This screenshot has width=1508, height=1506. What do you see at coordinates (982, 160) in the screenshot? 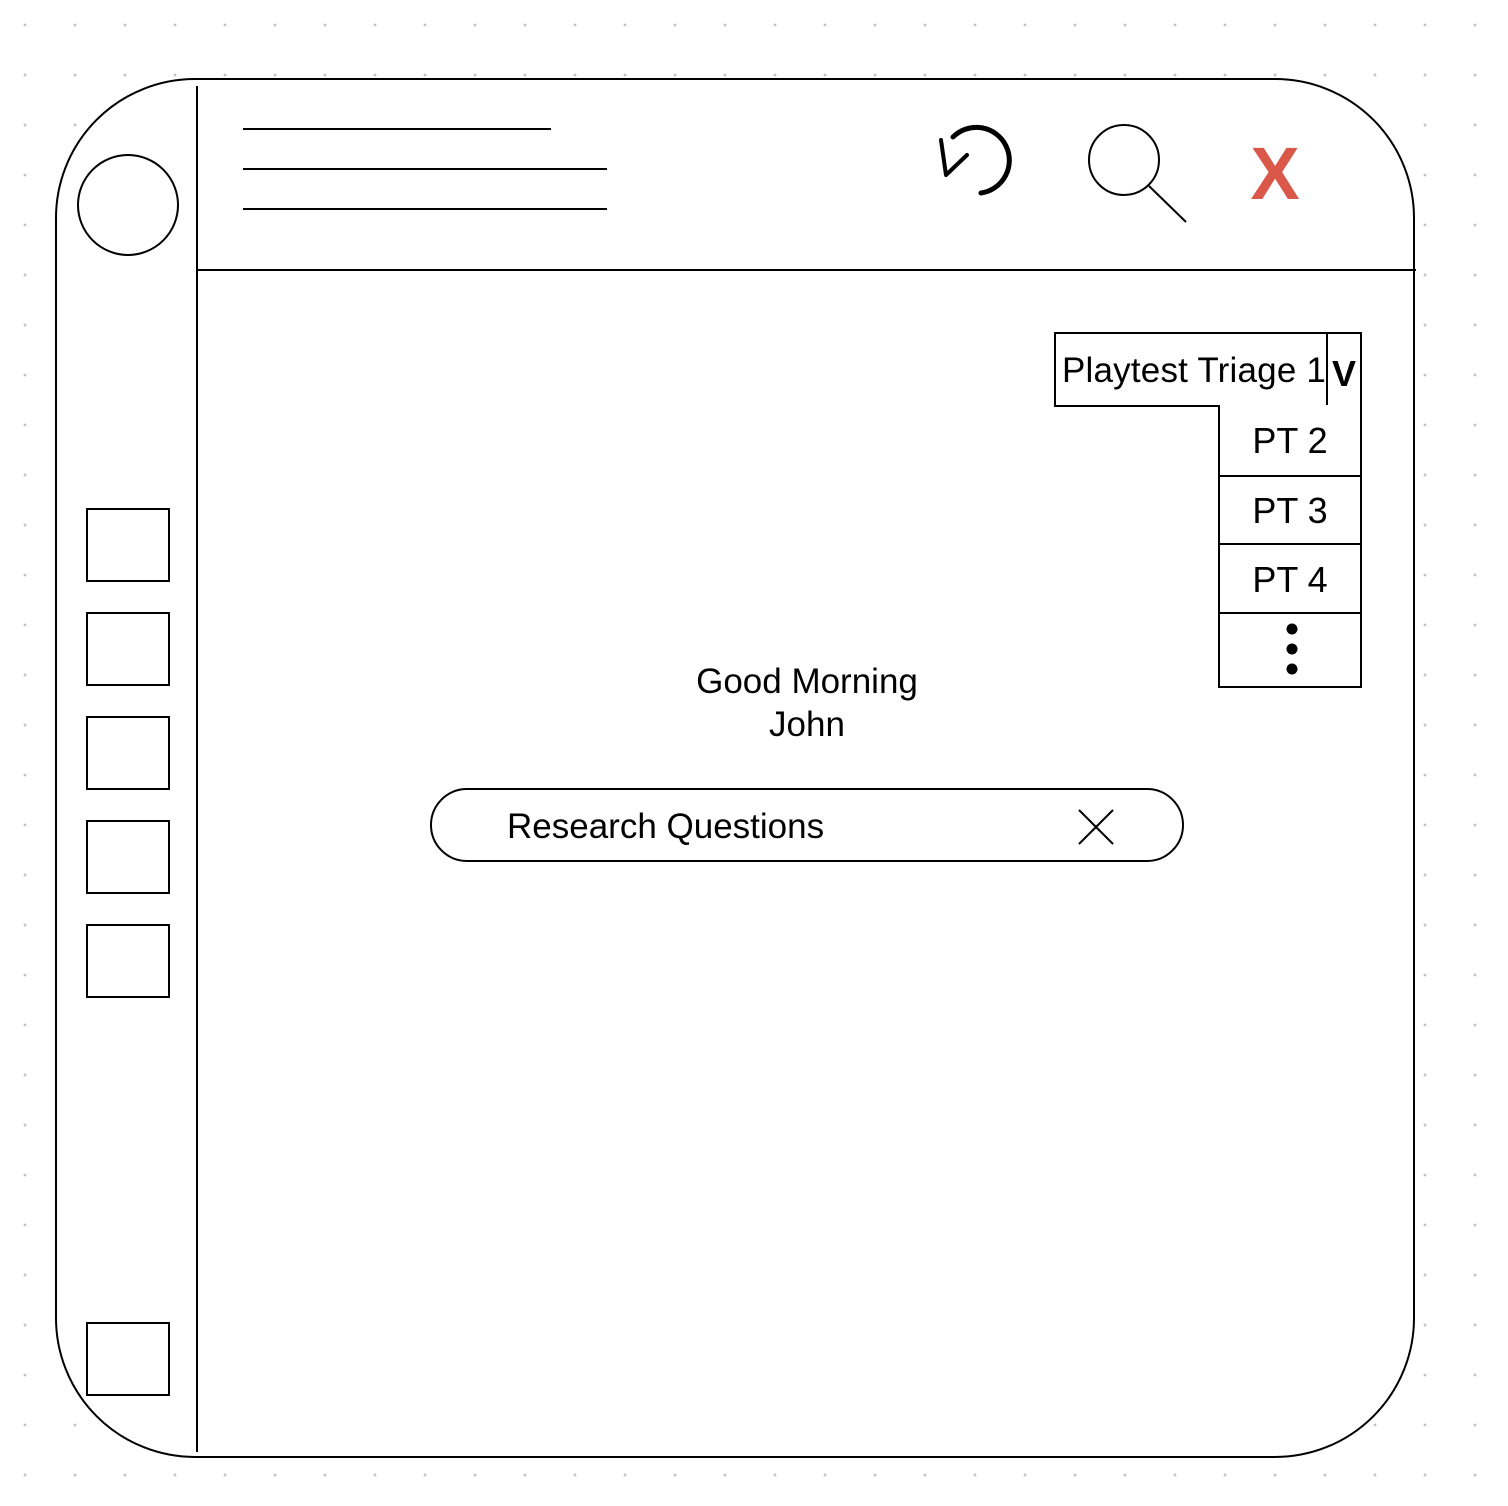
I see `refresh-icon` at bounding box center [982, 160].